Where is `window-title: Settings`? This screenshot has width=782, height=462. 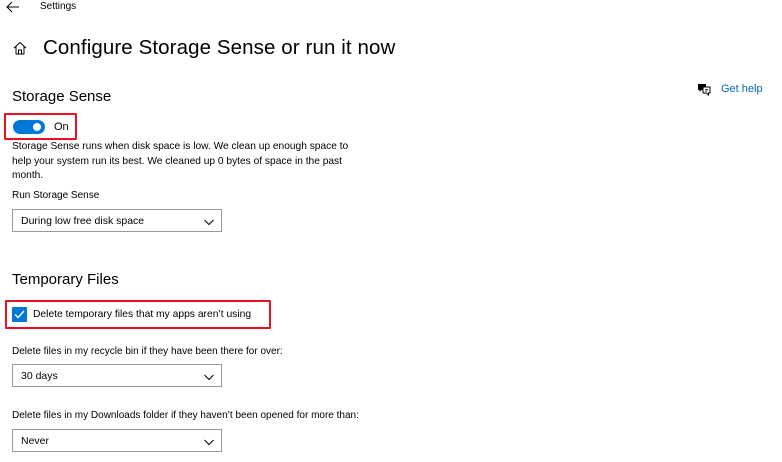 window-title: Settings is located at coordinates (58, 6).